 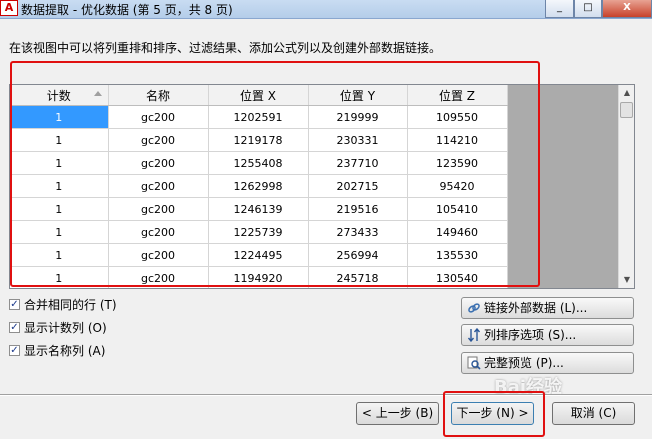 I want to click on footer-separator, so click(x=326, y=395).